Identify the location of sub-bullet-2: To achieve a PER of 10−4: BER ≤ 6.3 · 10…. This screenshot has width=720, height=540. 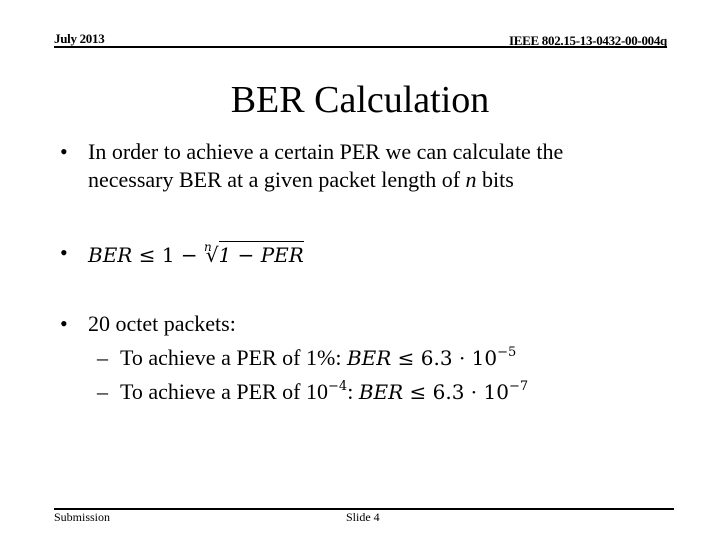
(324, 392).